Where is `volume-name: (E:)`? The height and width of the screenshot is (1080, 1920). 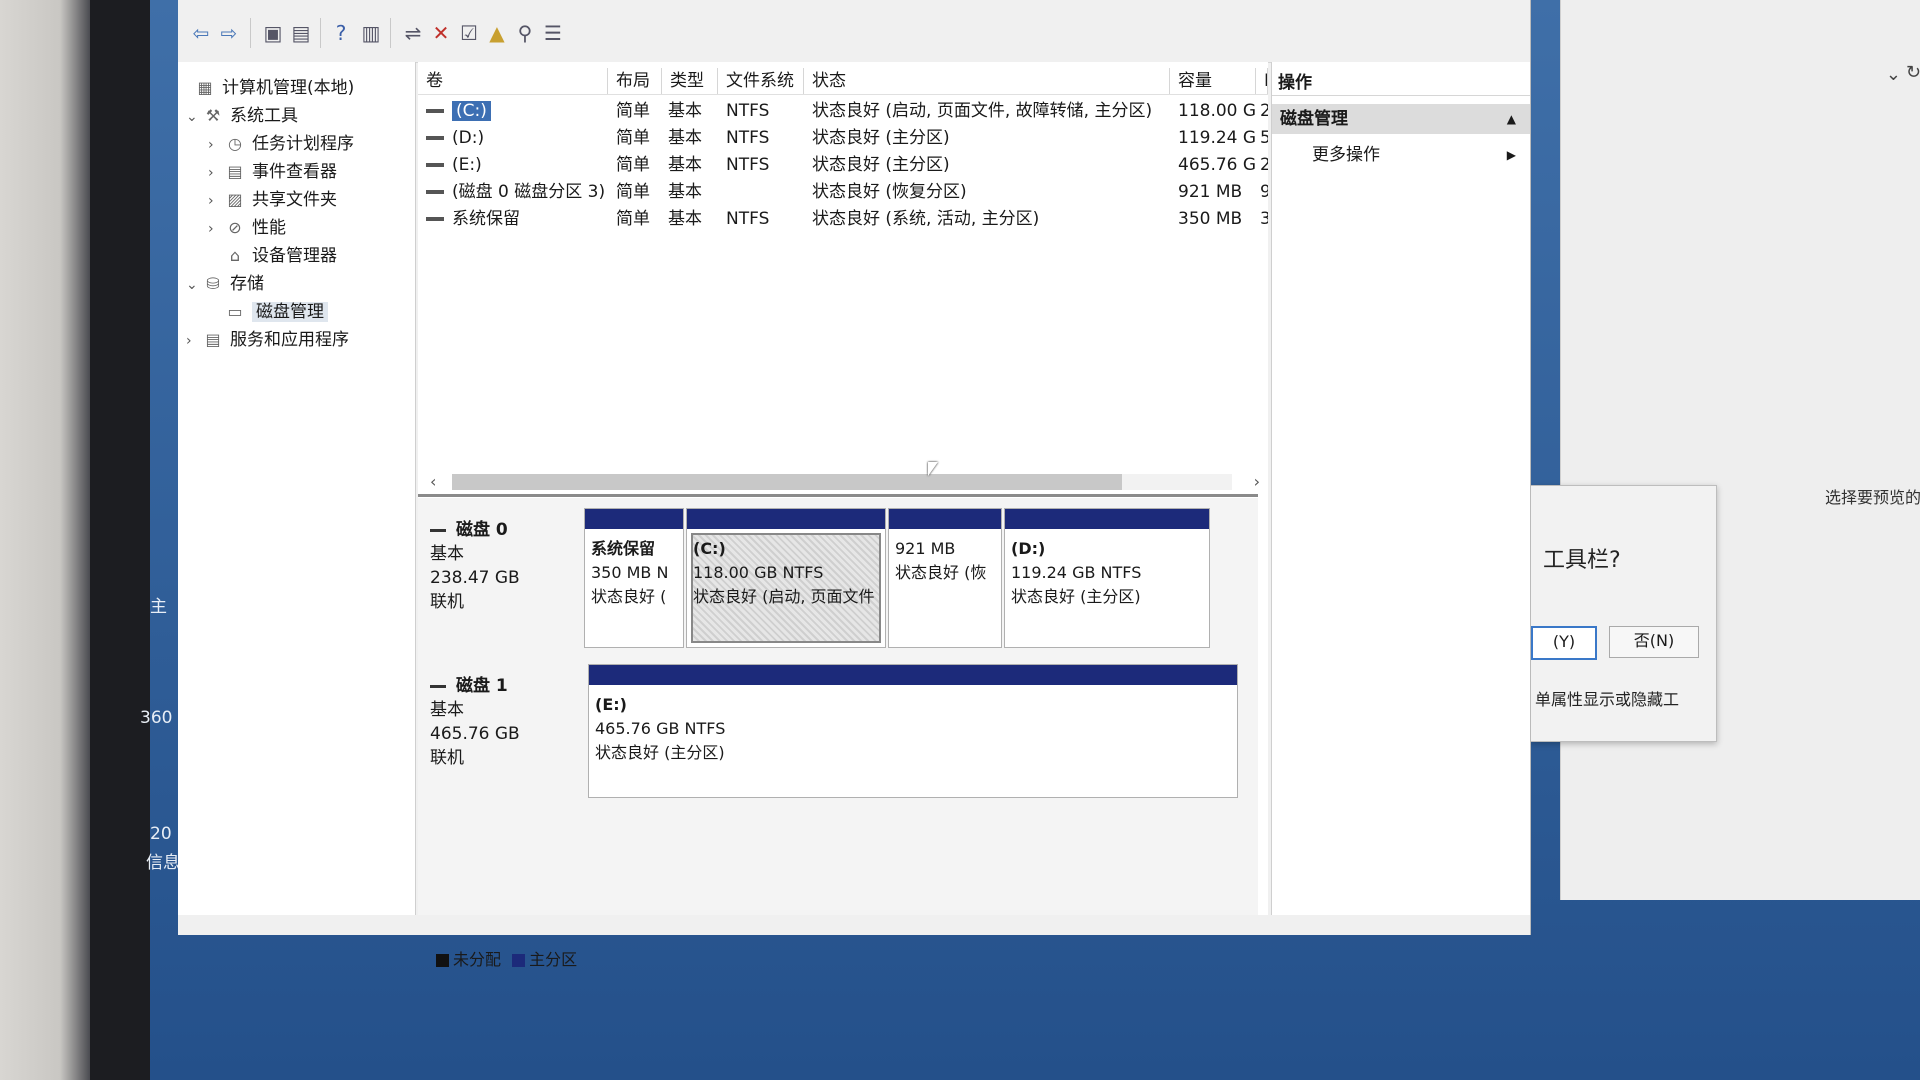 volume-name: (E:) is located at coordinates (467, 165).